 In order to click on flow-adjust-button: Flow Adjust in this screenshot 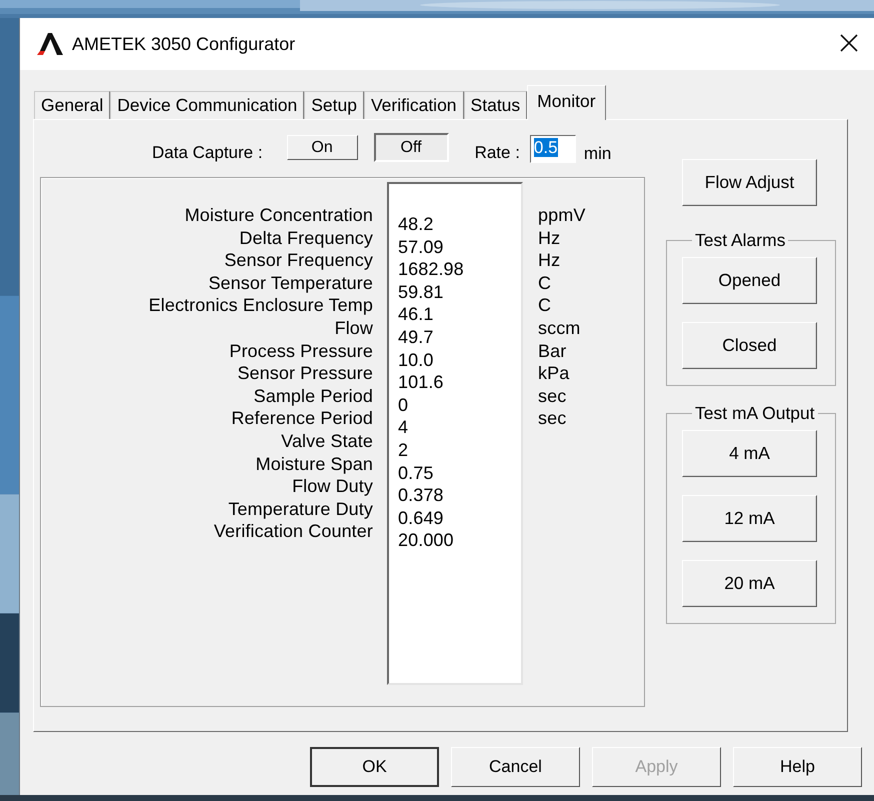, I will do `click(749, 182)`.